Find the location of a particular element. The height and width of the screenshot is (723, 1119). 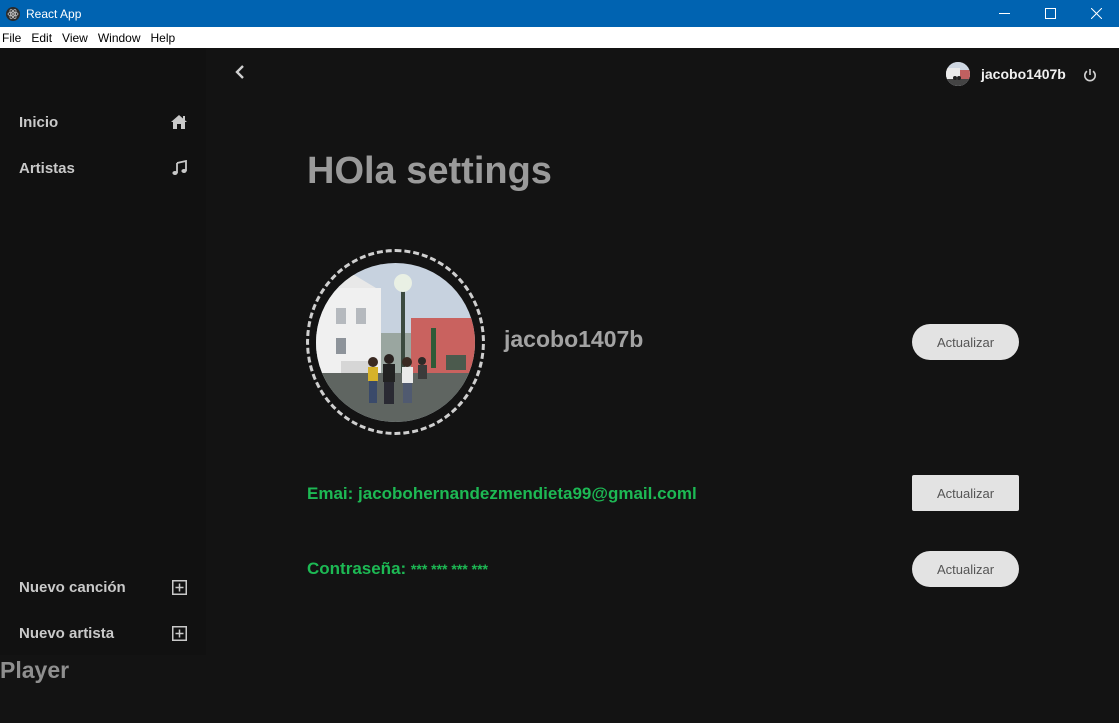

password-value: *** *** *** *** is located at coordinates (449, 569).